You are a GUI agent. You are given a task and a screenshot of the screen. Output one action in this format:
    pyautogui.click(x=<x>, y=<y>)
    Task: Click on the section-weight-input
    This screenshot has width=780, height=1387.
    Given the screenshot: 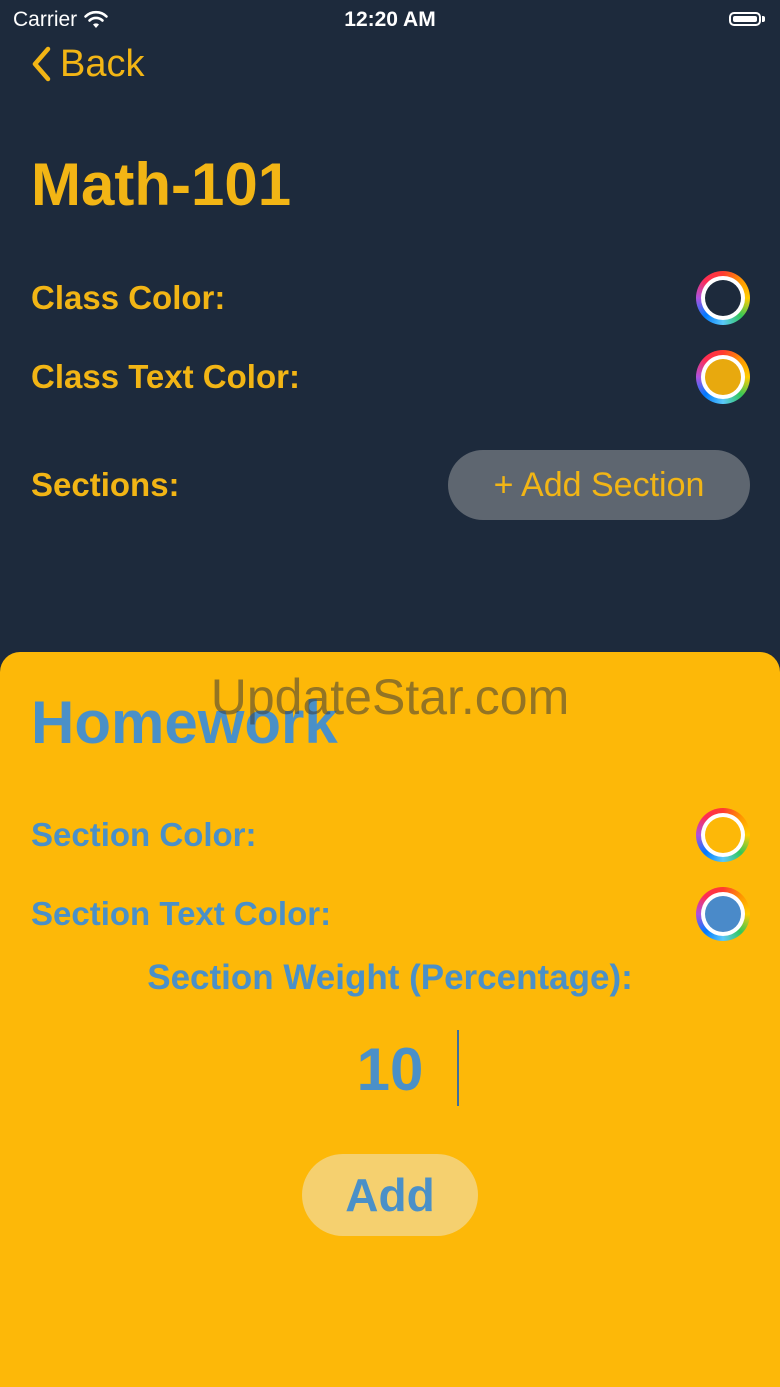 What is the action you would take?
    pyautogui.click(x=390, y=1069)
    